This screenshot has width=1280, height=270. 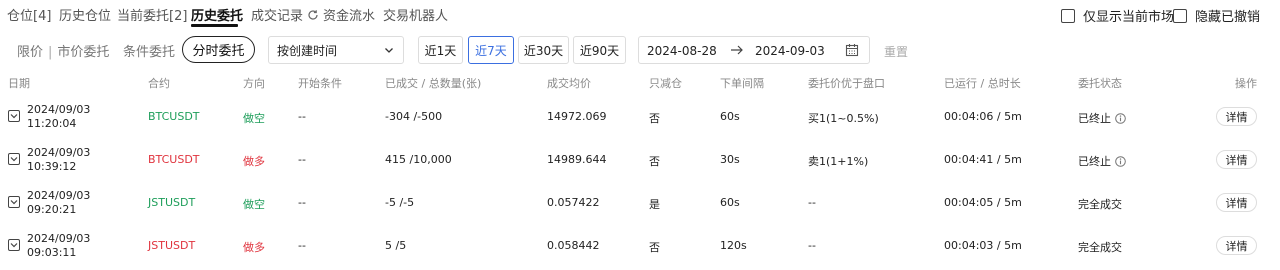 What do you see at coordinates (58, 203) in the screenshot?
I see `order-datetime: 2024/09/03 09:20:21` at bounding box center [58, 203].